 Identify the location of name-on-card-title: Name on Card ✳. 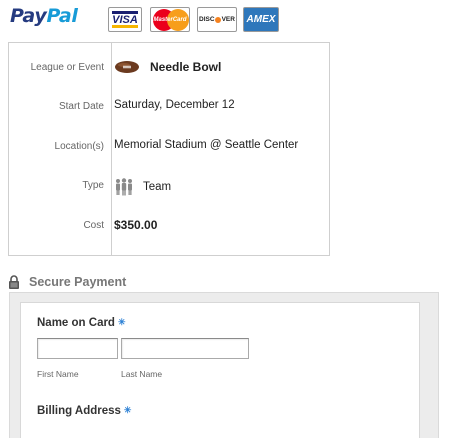
(81, 323).